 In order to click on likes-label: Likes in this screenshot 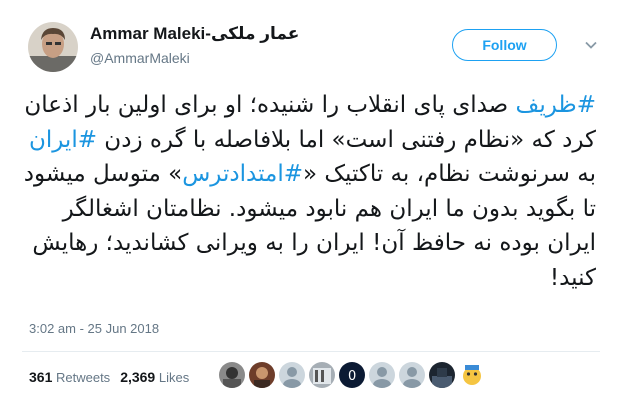, I will do `click(174, 377)`.